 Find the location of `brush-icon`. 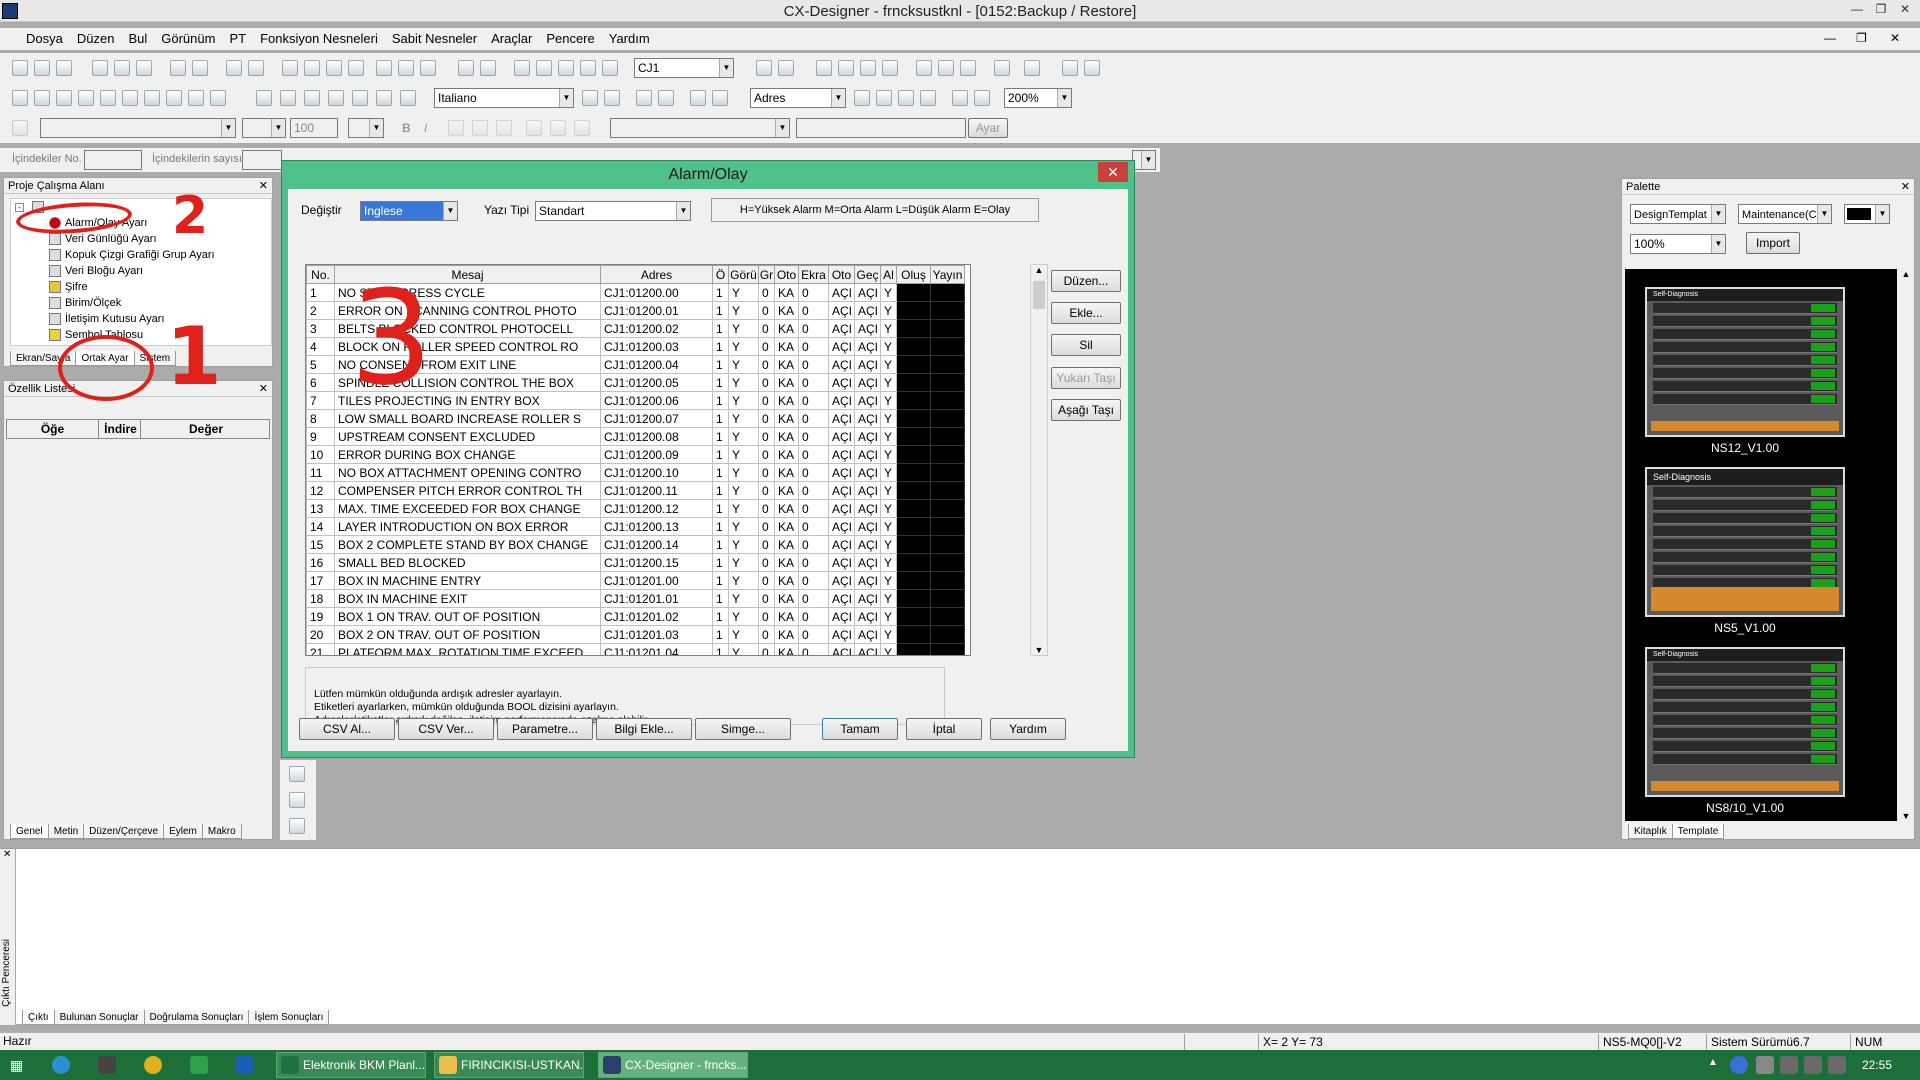

brush-icon is located at coordinates (20, 128).